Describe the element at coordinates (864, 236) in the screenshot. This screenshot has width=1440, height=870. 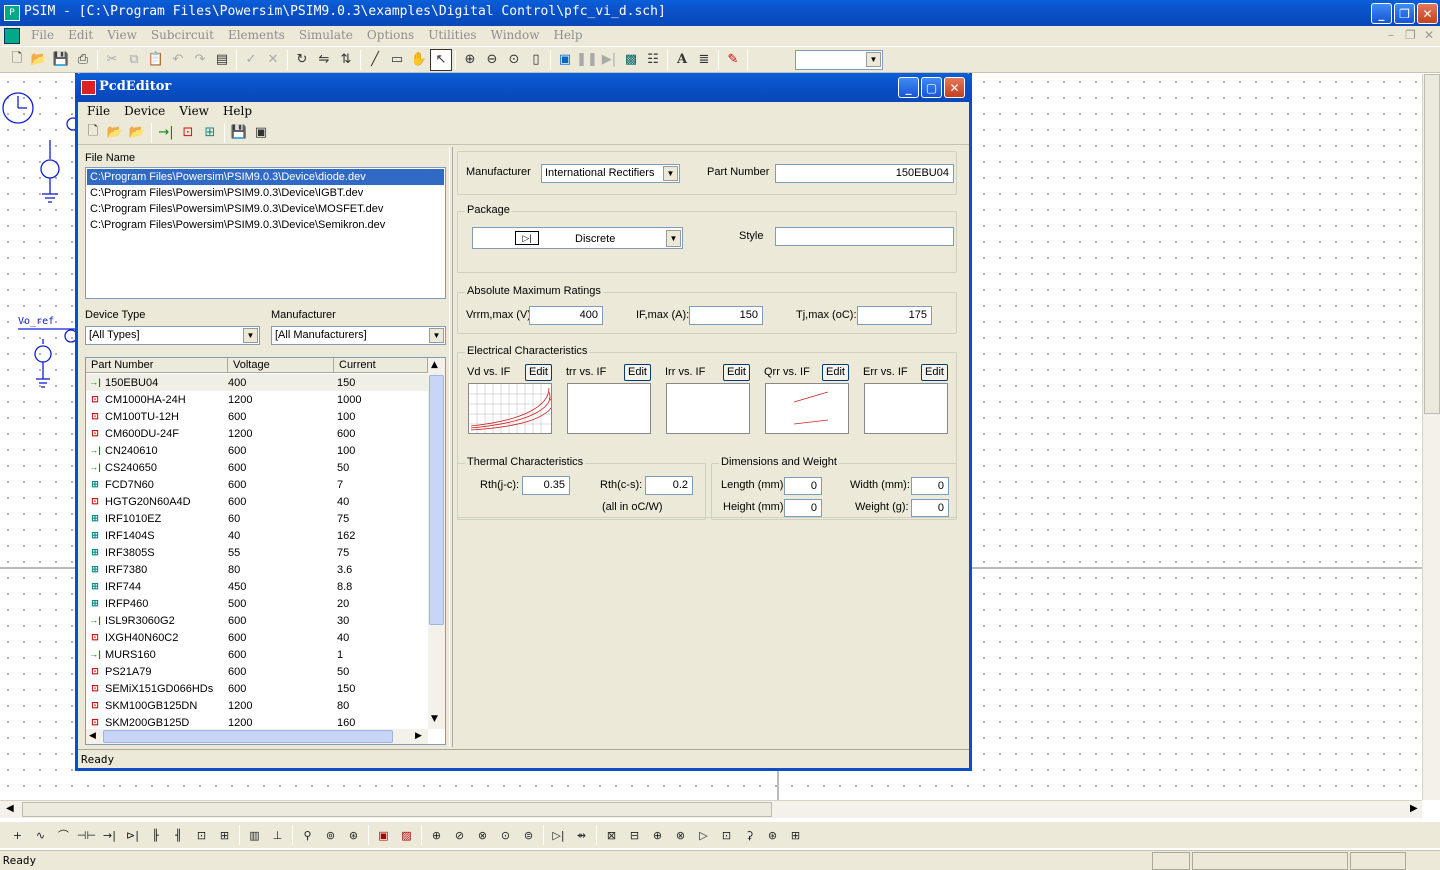
I see `style-field` at that location.